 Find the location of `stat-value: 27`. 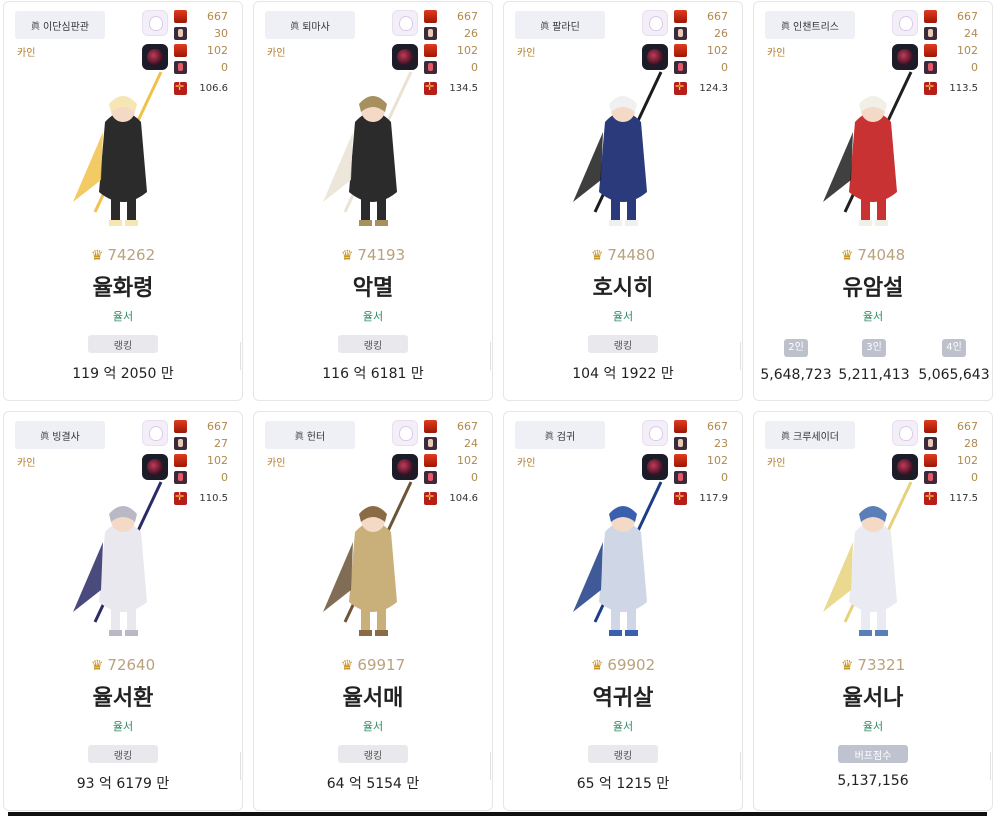

stat-value: 27 is located at coordinates (221, 443).